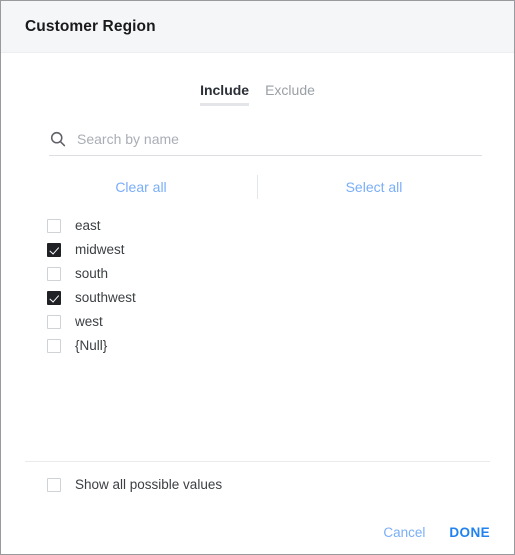 The width and height of the screenshot is (515, 555). I want to click on bulk-action-bar: Clear all Select all, so click(257, 187).